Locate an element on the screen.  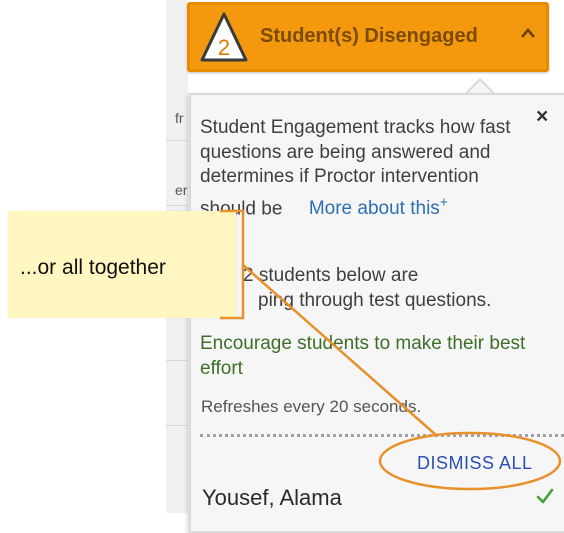
more-about-plus: + is located at coordinates (443, 201).